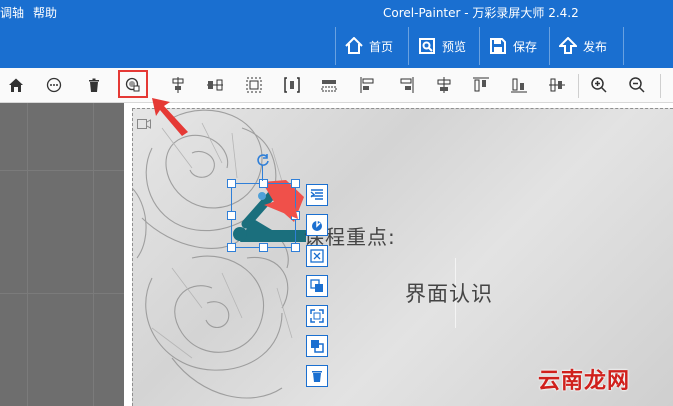  Describe the element at coordinates (637, 85) in the screenshot. I see `zoom-out-icon` at that location.